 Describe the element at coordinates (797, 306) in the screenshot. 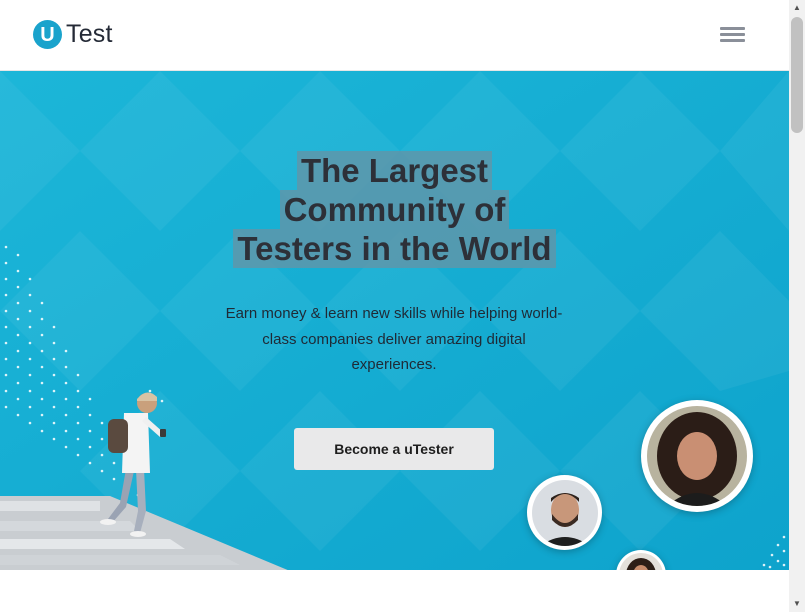

I see `page-scrollbar: ▲ ▼` at that location.